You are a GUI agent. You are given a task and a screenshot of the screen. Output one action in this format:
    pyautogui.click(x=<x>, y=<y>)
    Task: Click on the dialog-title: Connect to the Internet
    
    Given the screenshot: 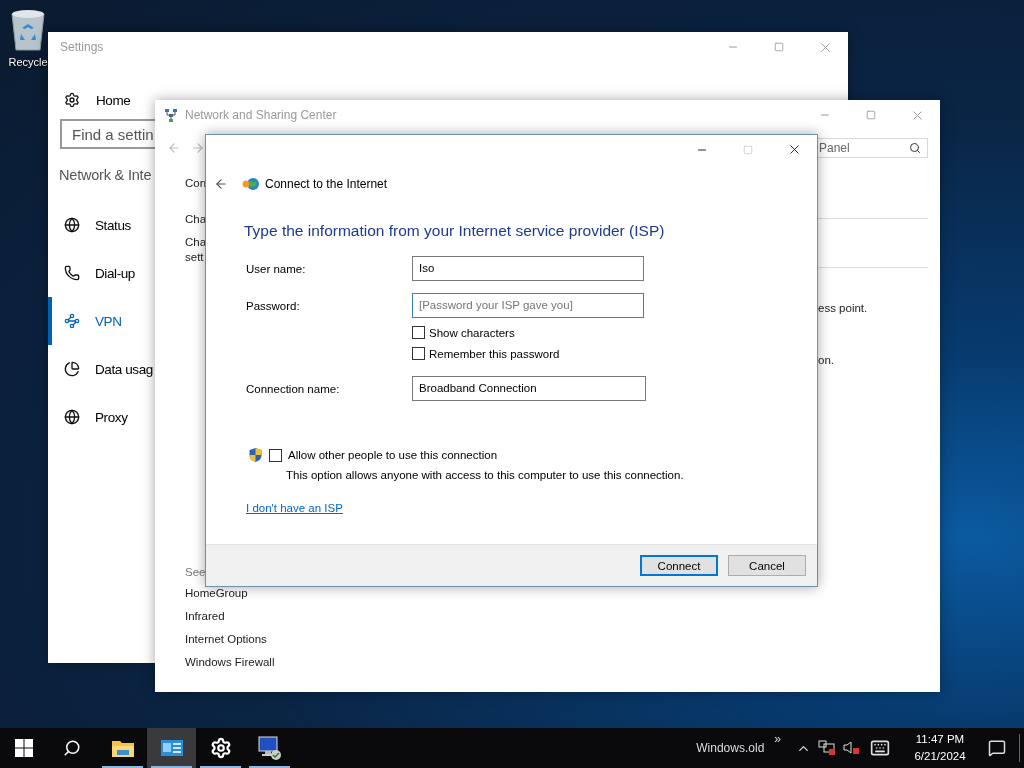 What is the action you would take?
    pyautogui.click(x=326, y=184)
    